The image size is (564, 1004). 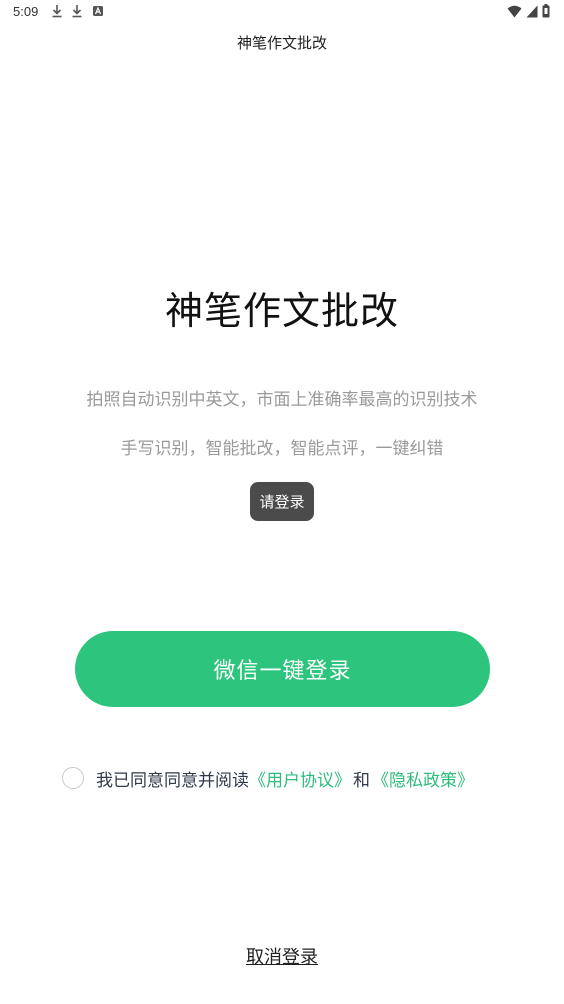 What do you see at coordinates (282, 449) in the screenshot?
I see `tagline-line-2: 手写识别，智能批改，智能点评，一键纠错` at bounding box center [282, 449].